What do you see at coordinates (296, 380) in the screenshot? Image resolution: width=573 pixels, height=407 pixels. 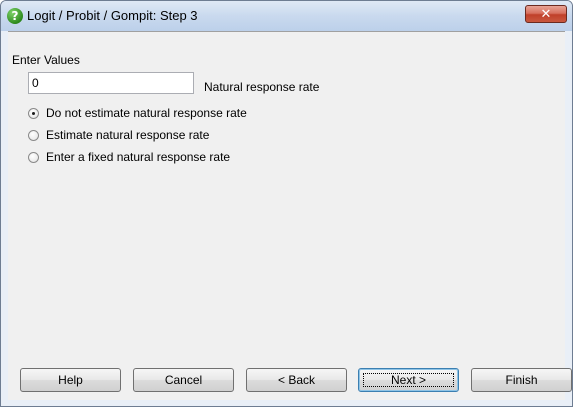 I see `back-button: < Back` at bounding box center [296, 380].